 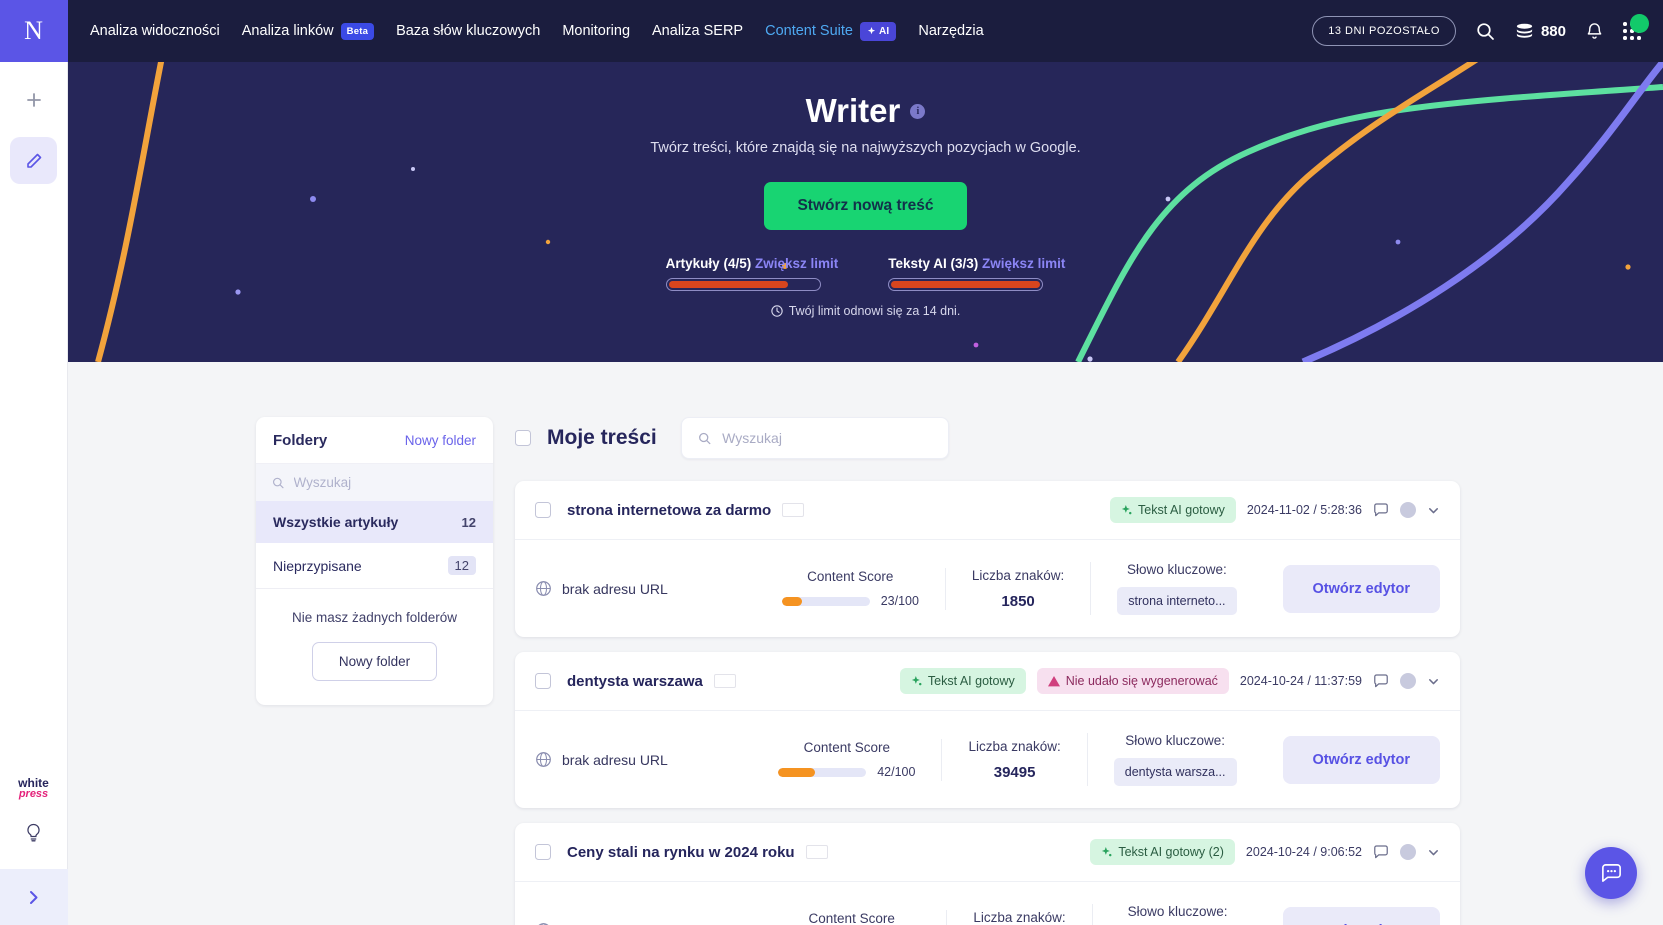 I want to click on article-url-text: brak adresu URL, so click(x=615, y=759).